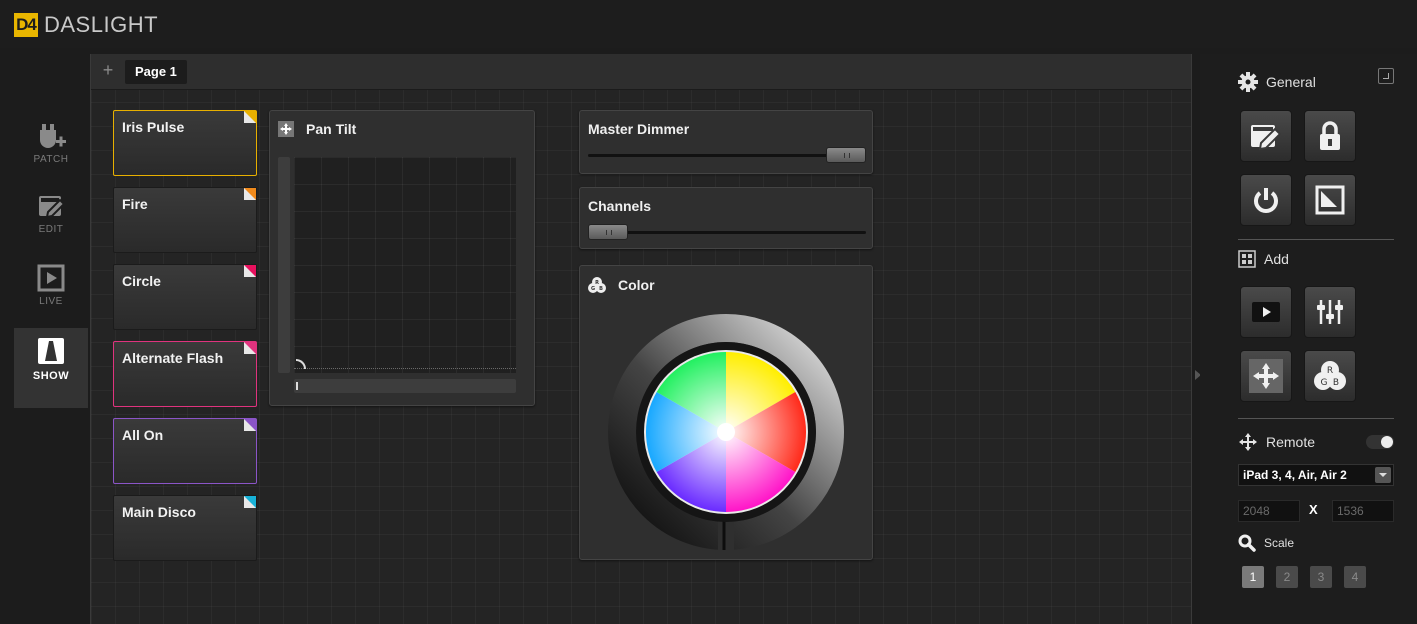 This screenshot has width=1417, height=624. What do you see at coordinates (297, 386) in the screenshot?
I see `pan-slider-handle` at bounding box center [297, 386].